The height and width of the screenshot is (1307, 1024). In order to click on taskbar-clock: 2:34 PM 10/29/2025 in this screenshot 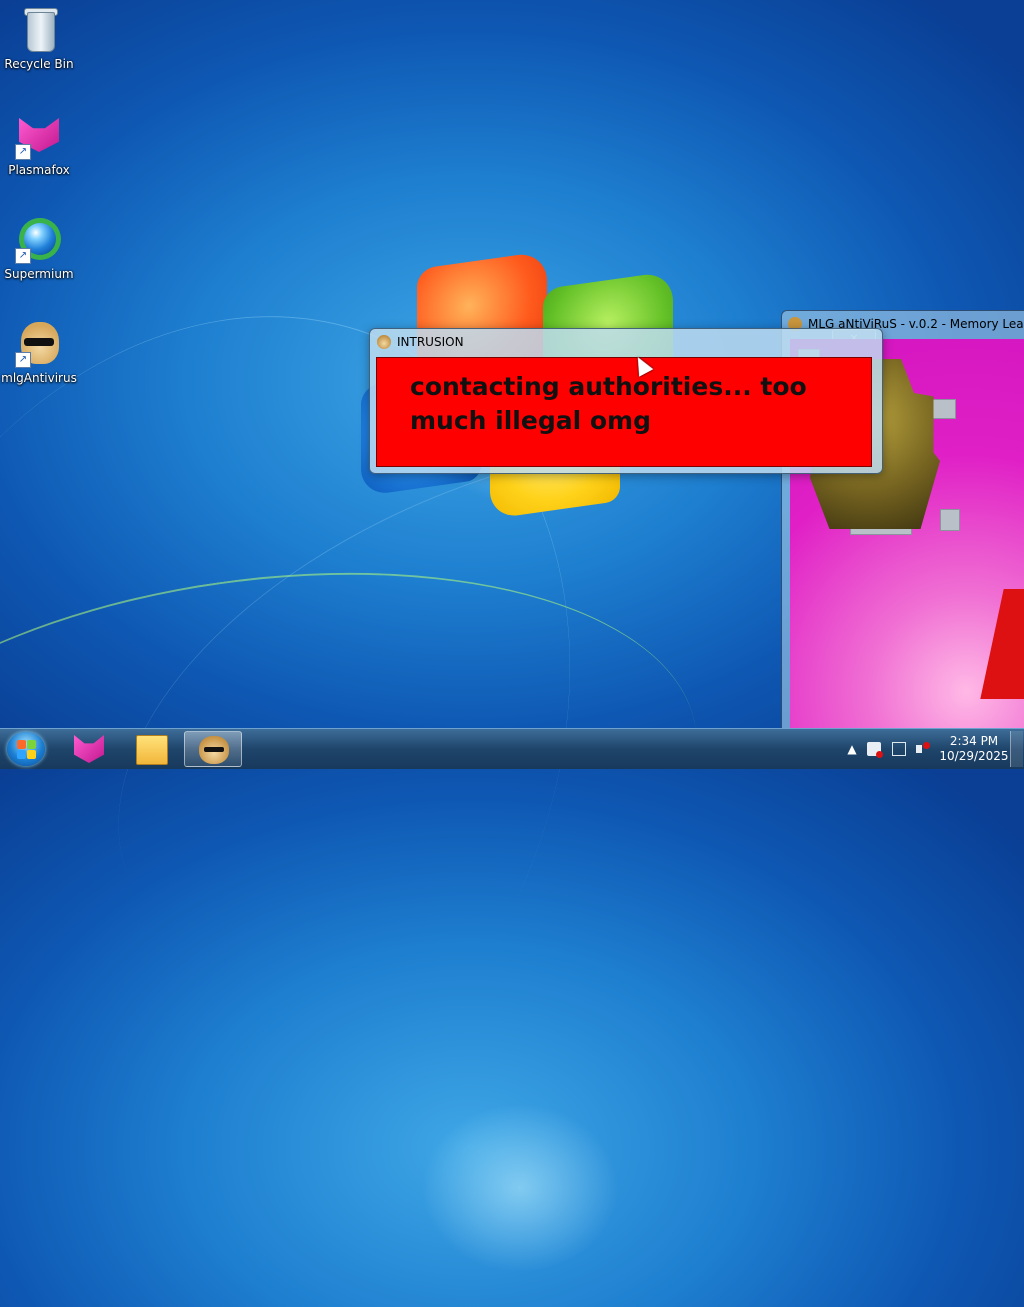, I will do `click(974, 749)`.